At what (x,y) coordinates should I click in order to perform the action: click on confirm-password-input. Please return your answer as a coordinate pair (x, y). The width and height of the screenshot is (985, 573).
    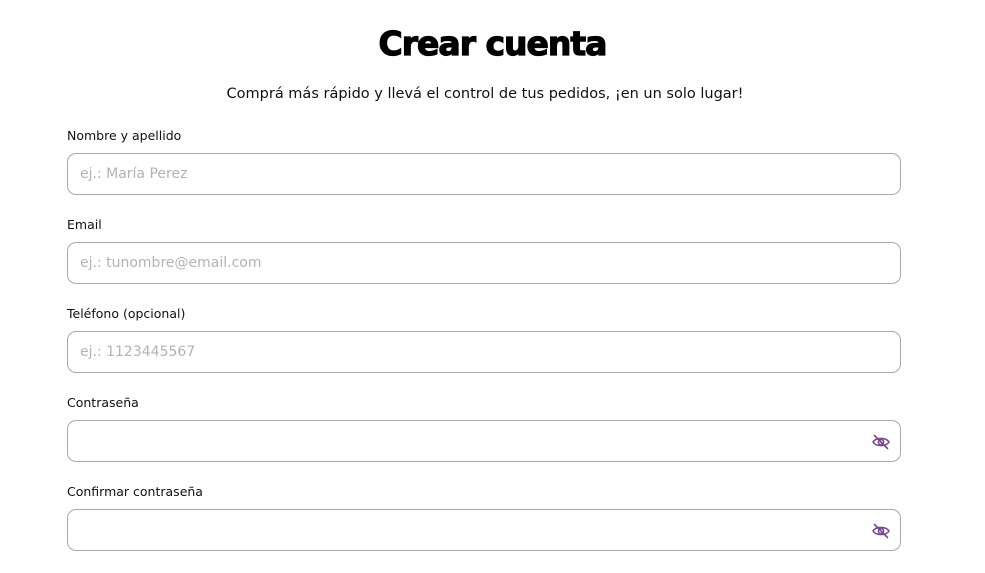
    Looking at the image, I should click on (470, 530).